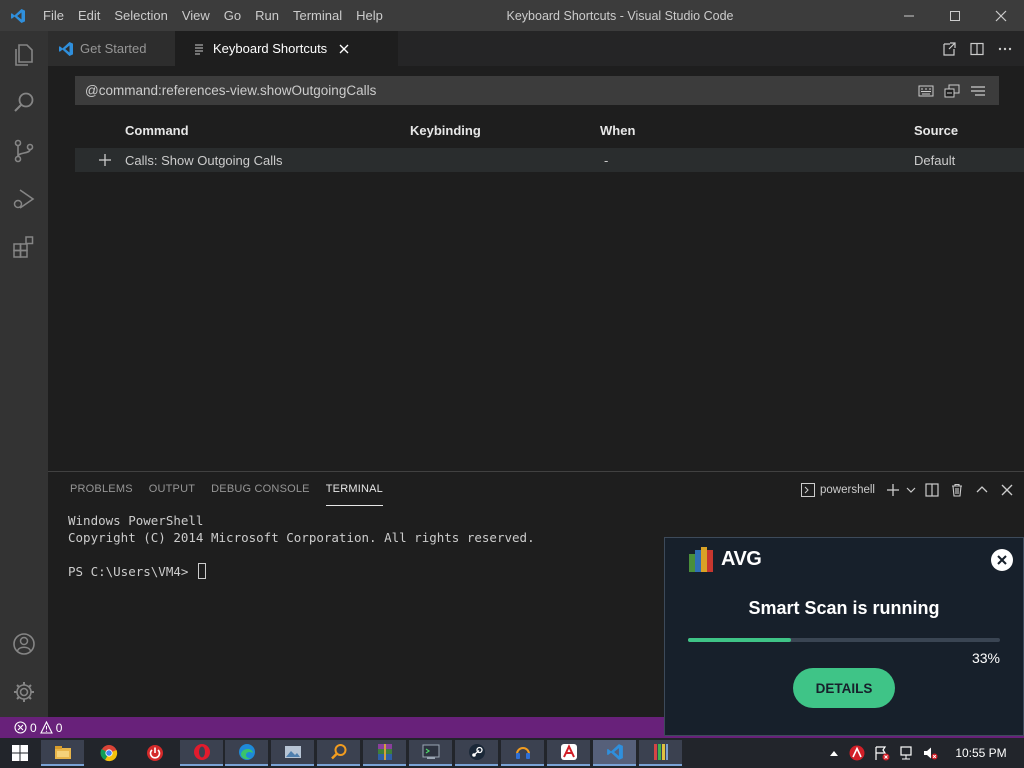  What do you see at coordinates (844, 640) in the screenshot?
I see `scan-progress-bar` at bounding box center [844, 640].